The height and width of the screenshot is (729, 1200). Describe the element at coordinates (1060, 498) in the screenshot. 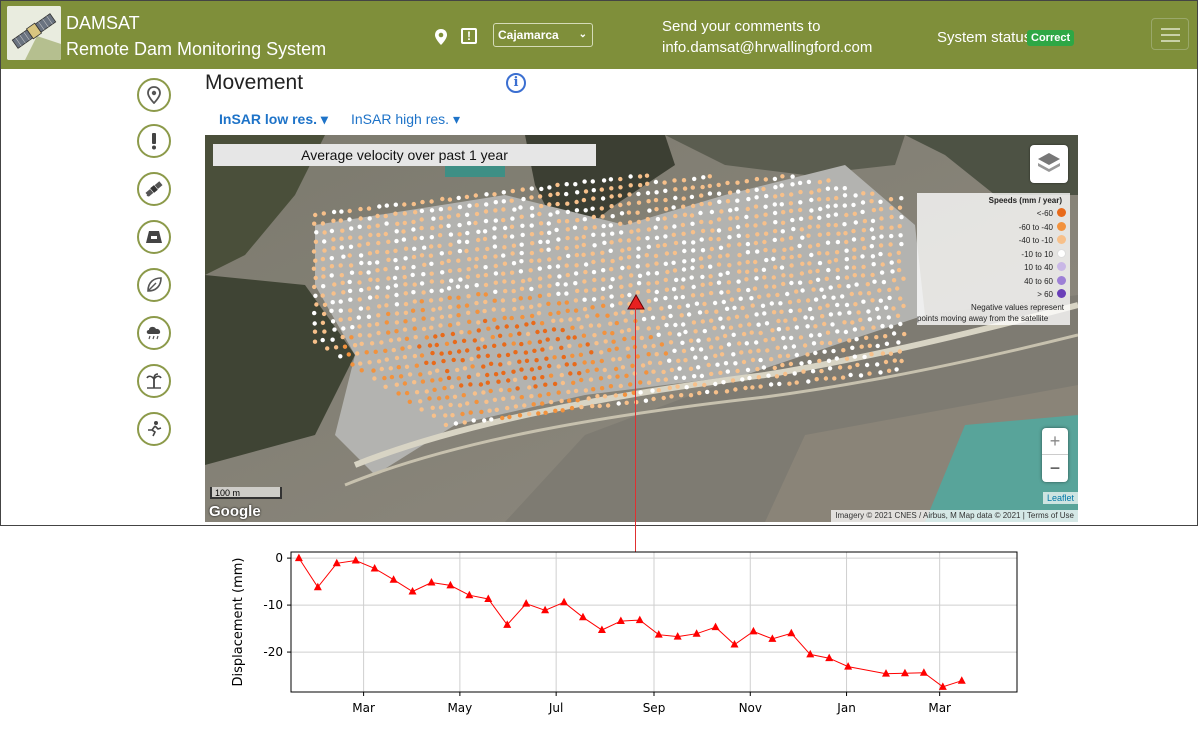

I see `leaflet-link: Leaflet` at that location.